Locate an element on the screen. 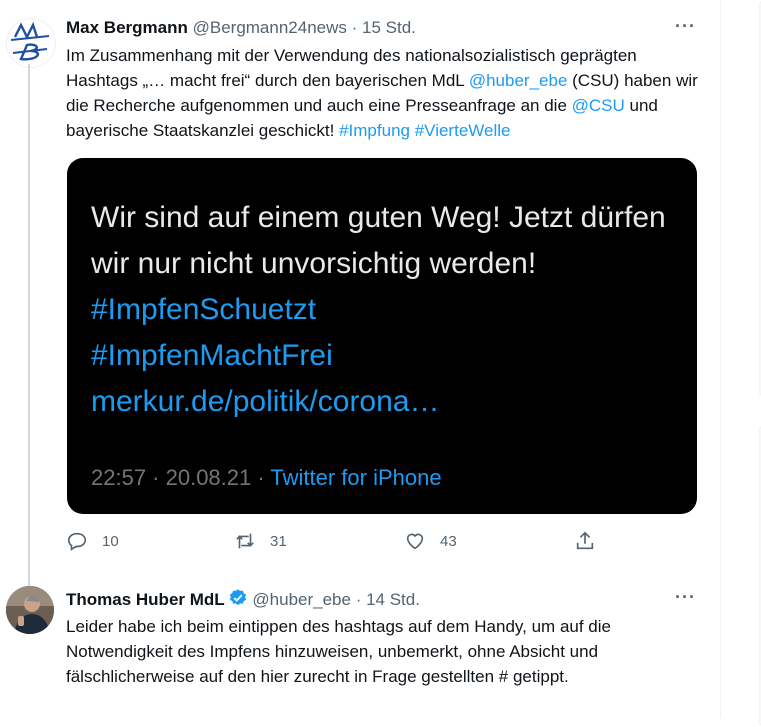 This screenshot has height=727, width=761. tweet-header: Thomas Huber MdL @huber_ebe · 14 Std. is located at coordinates (243, 599).